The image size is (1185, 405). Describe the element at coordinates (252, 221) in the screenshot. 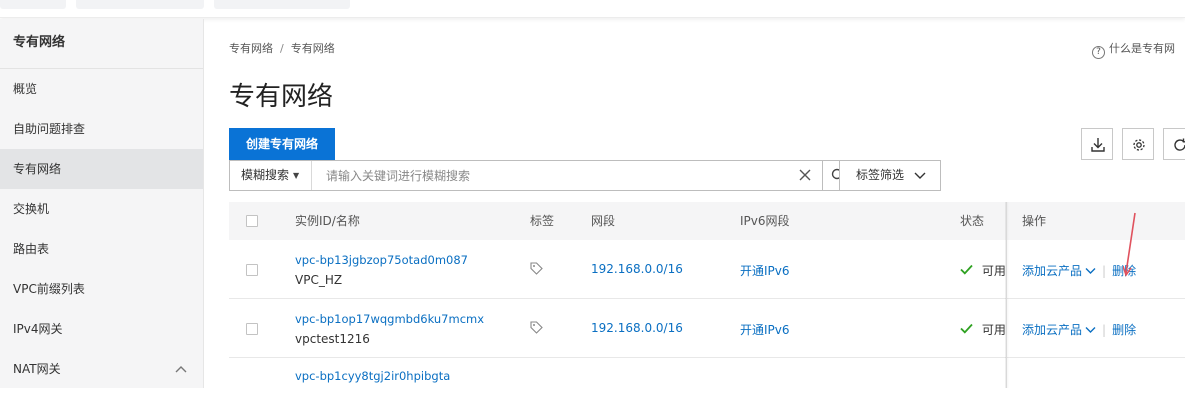

I see `select-all-checkbox` at that location.